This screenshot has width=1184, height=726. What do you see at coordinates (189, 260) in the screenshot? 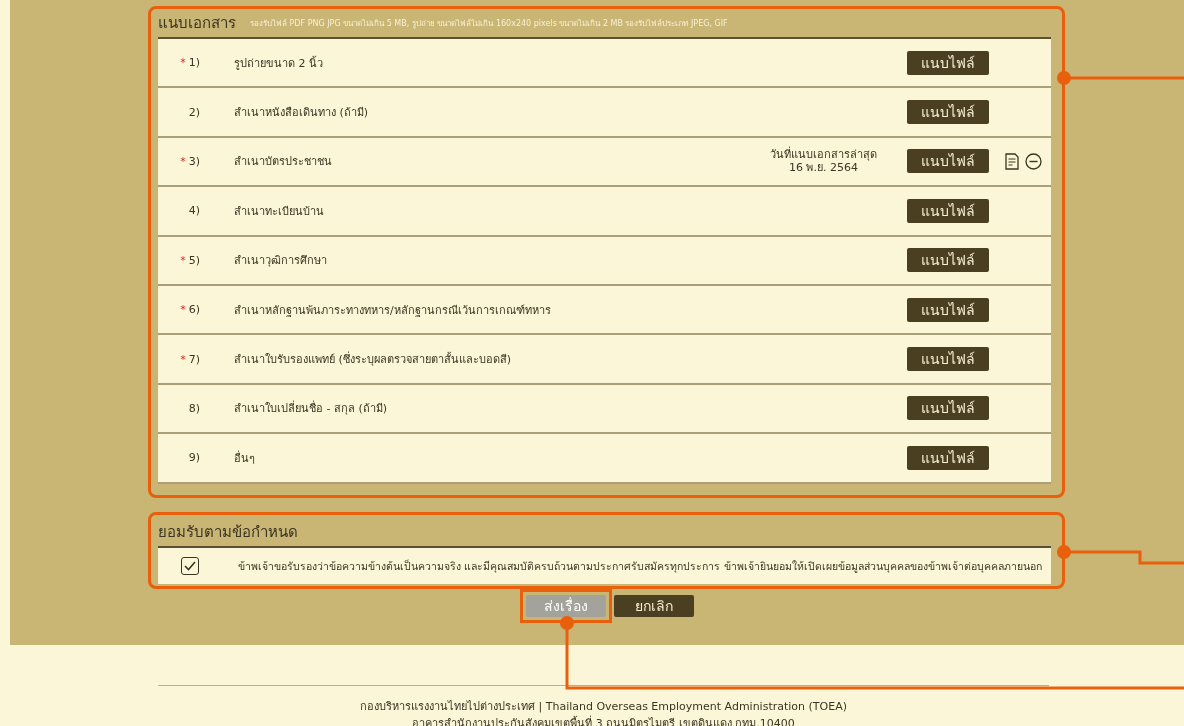
I see `row-number: * 5)` at bounding box center [189, 260].